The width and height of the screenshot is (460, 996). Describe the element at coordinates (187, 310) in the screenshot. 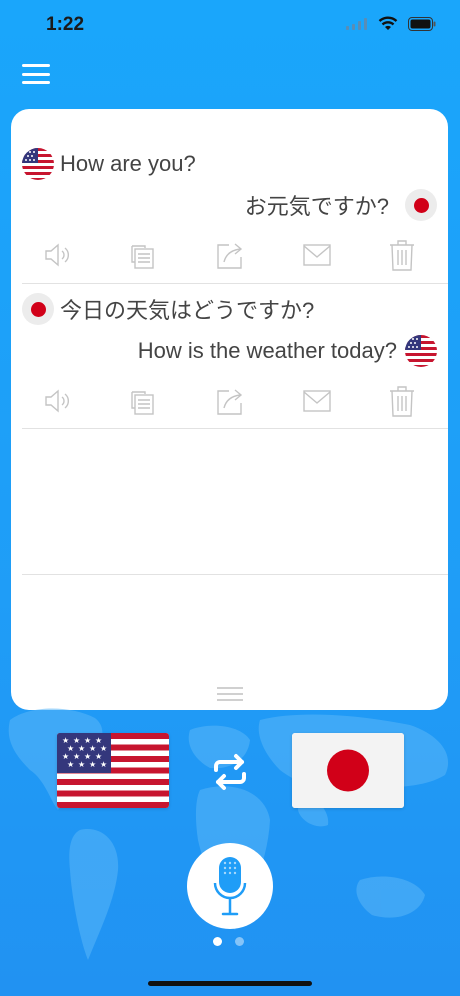

I see `source-text: 今日の天気はどうですか?` at that location.